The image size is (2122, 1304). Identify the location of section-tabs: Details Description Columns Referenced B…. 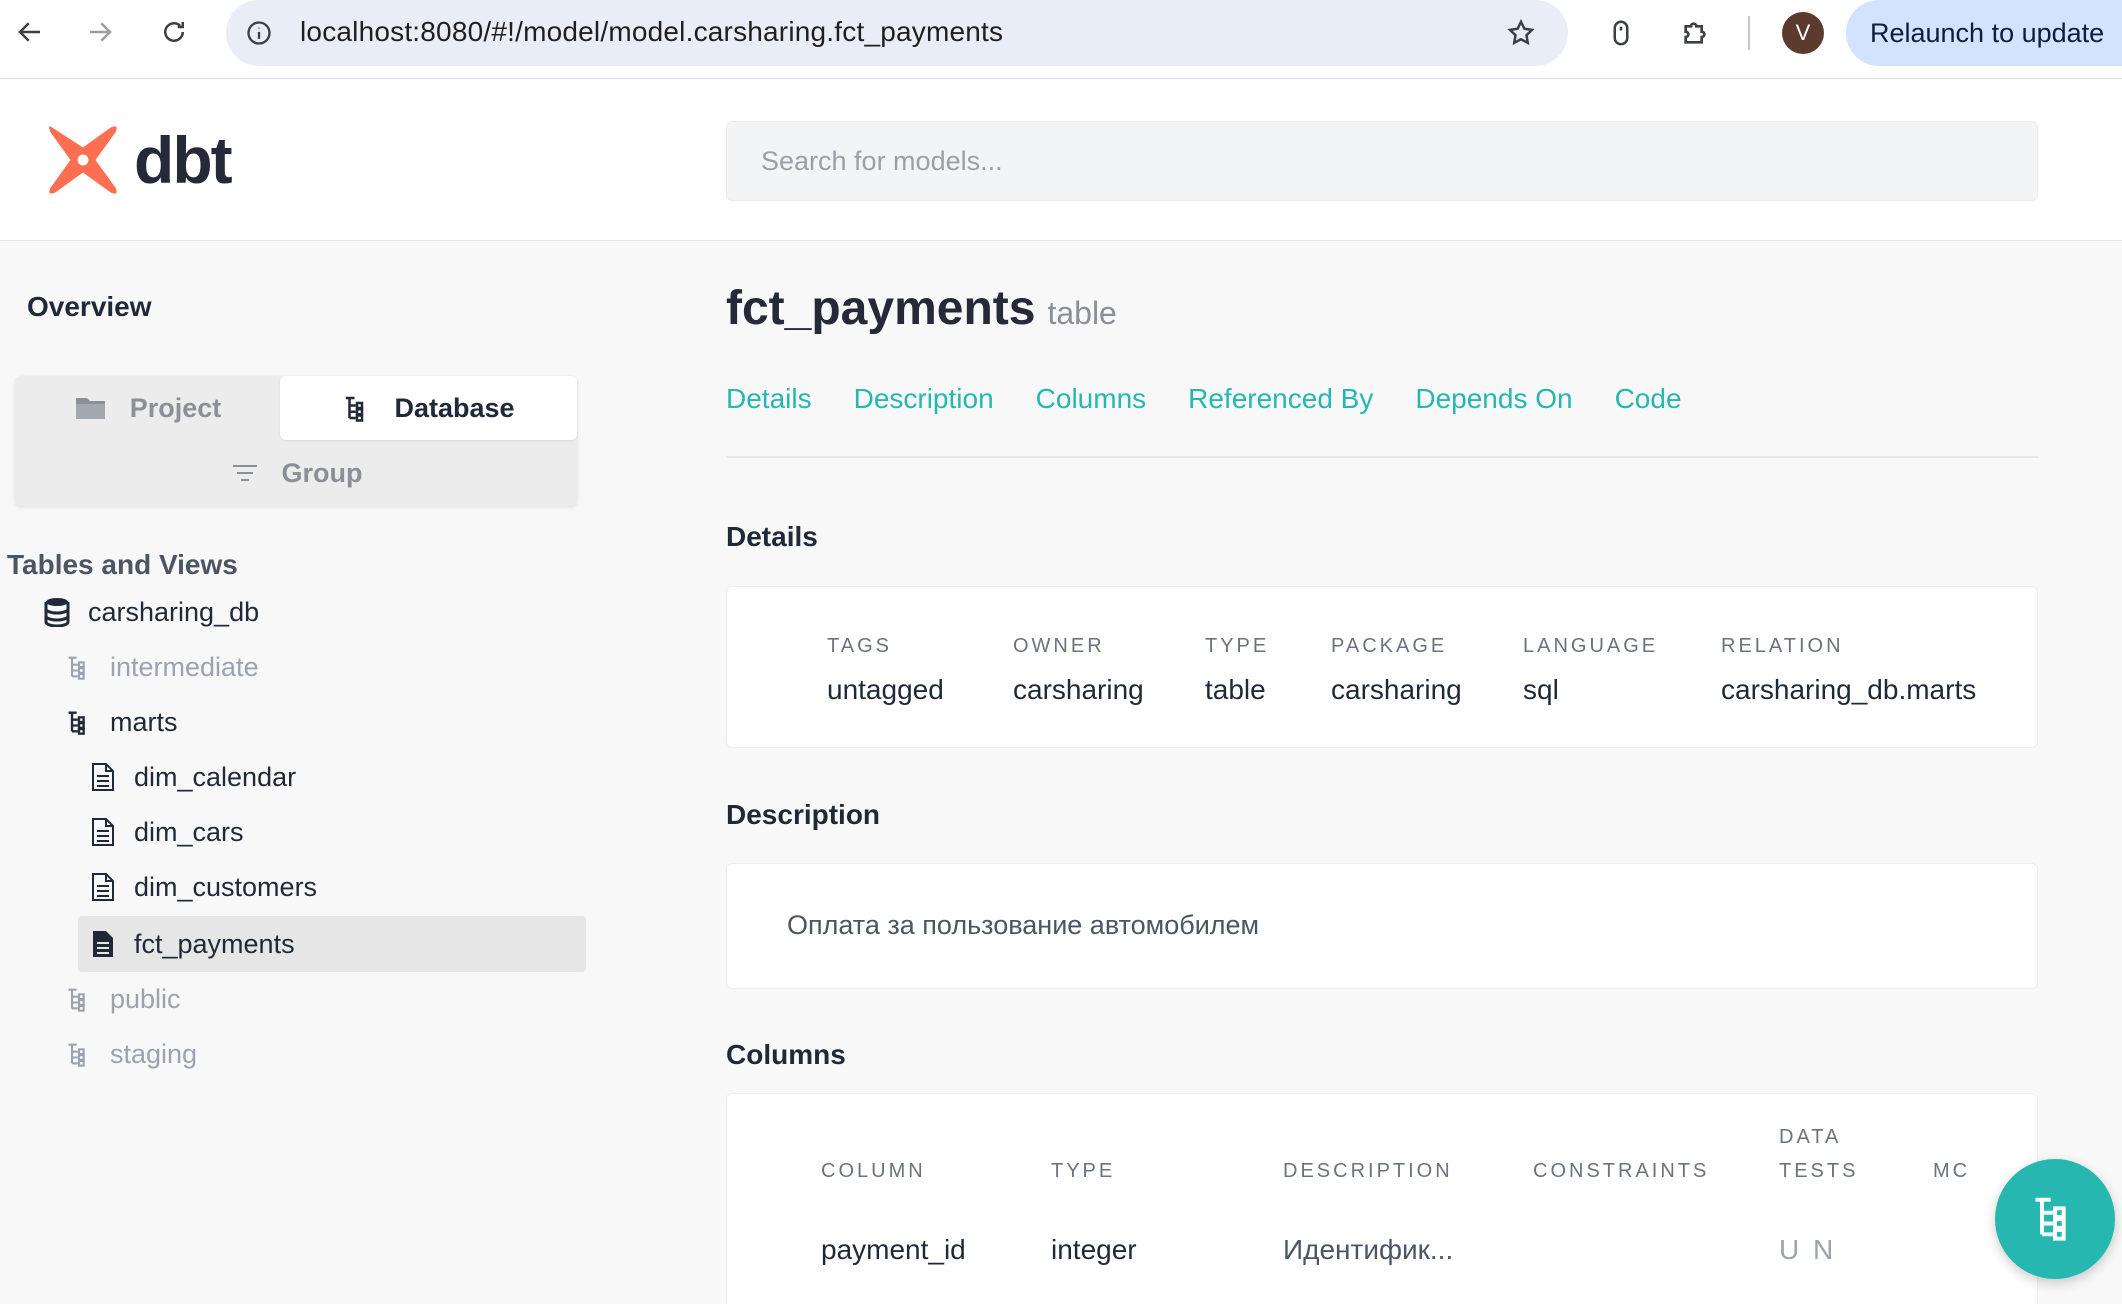
(1225, 399).